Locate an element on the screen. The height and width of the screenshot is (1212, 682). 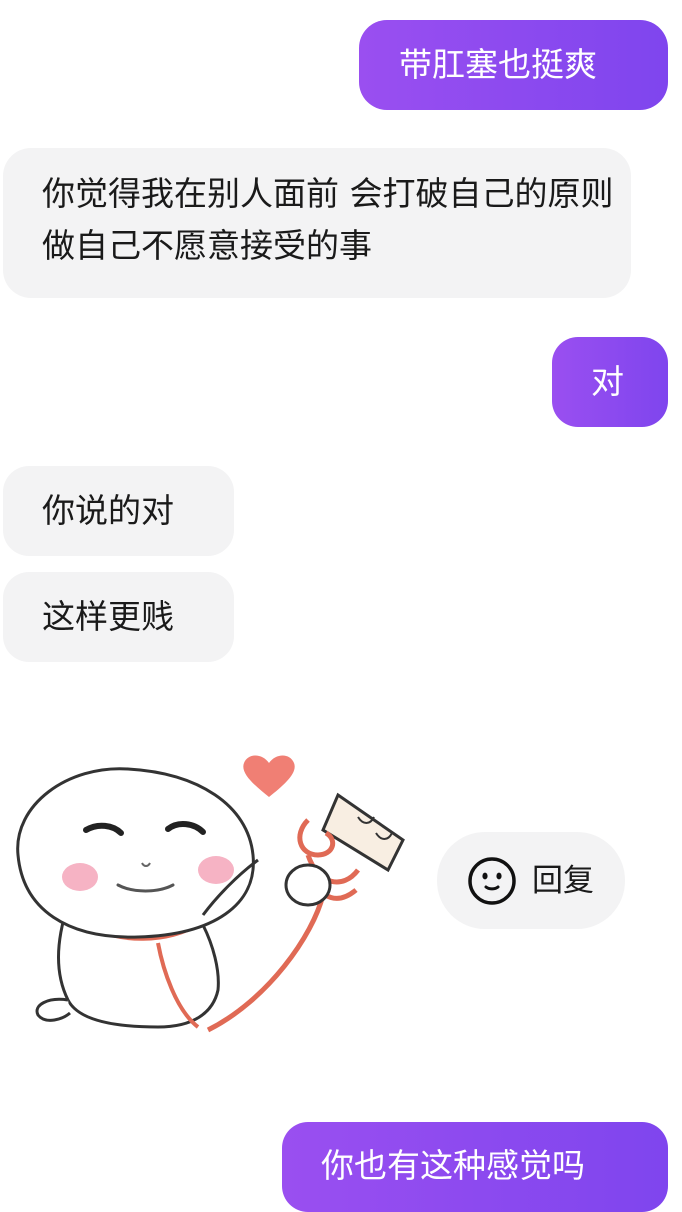
outgoing-message: 带肛塞也挺爽 is located at coordinates (513, 65).